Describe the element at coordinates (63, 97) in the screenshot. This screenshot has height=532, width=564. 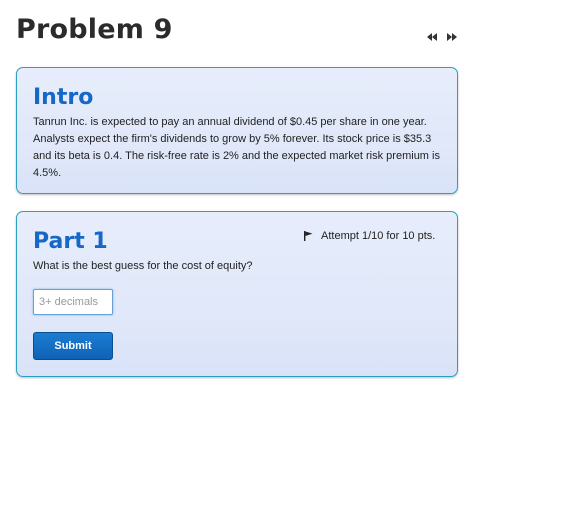
I see `intro-heading: Intro` at that location.